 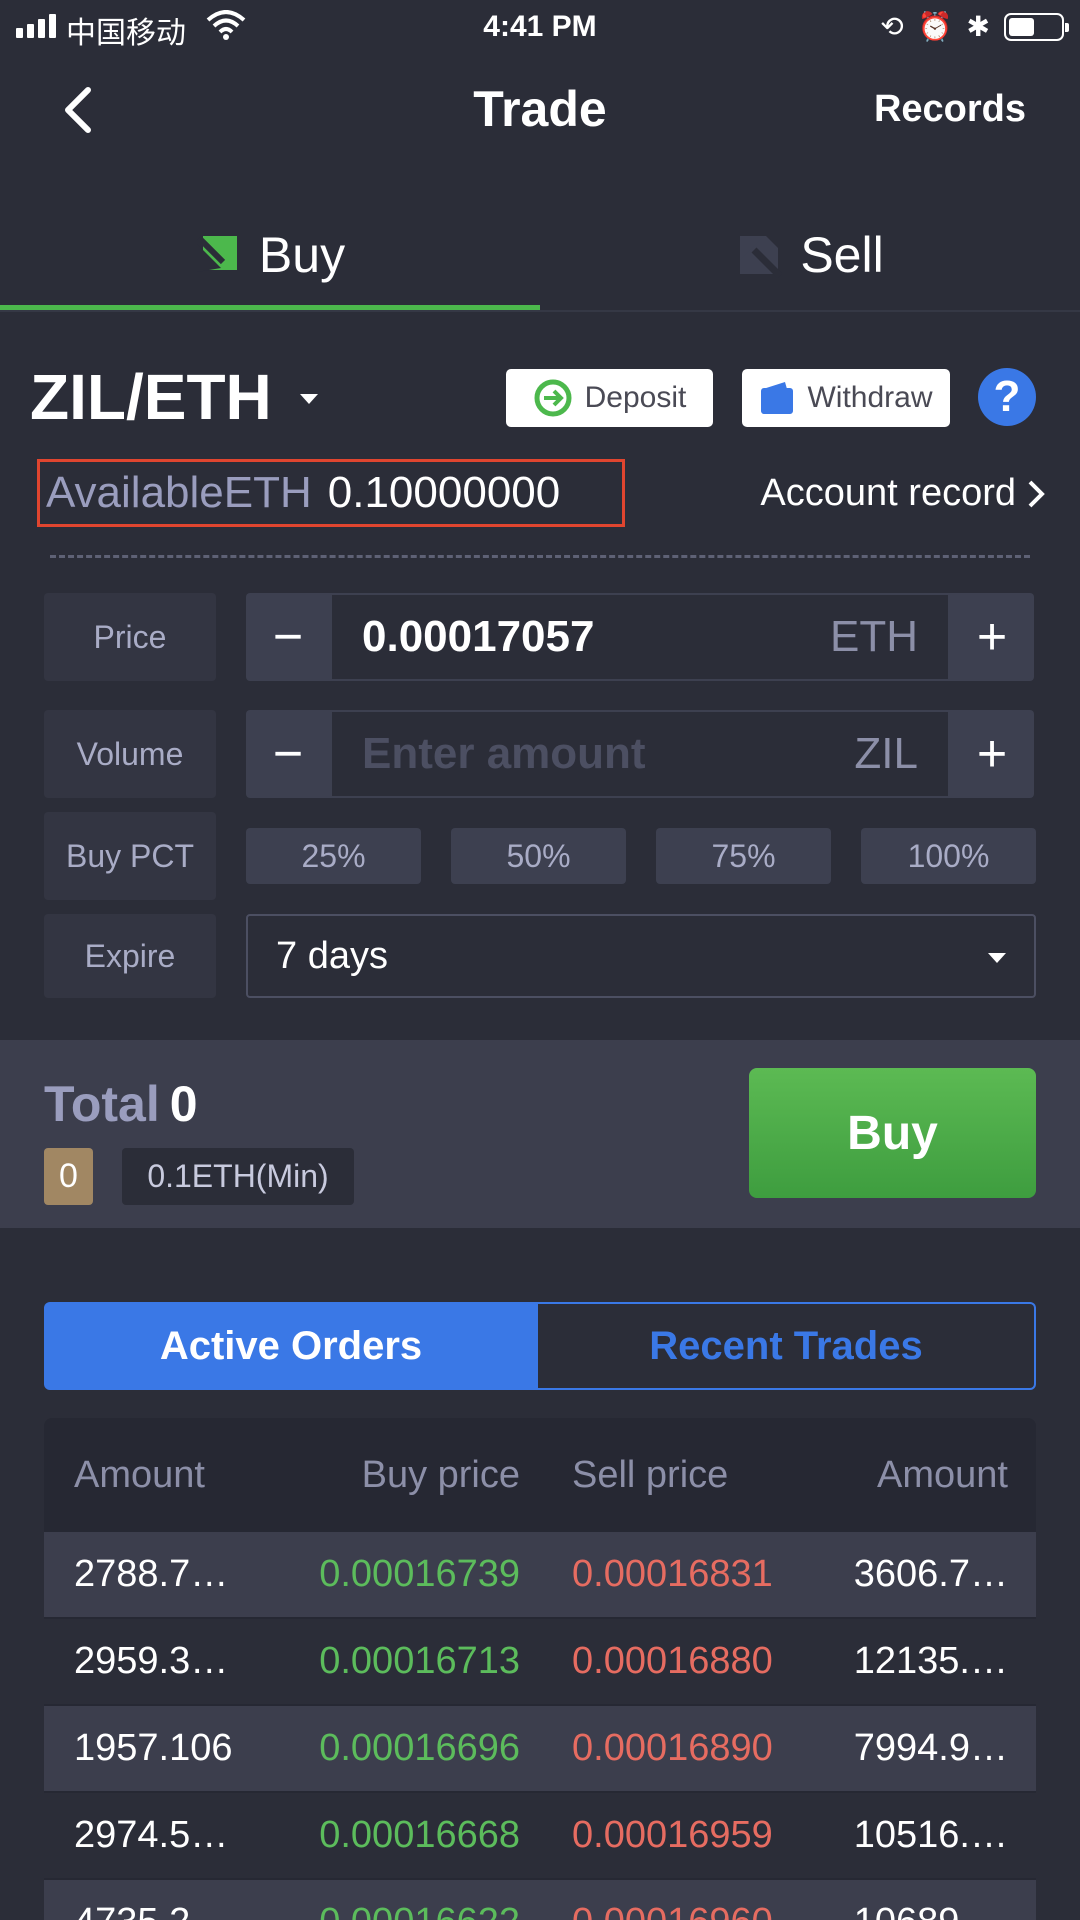 What do you see at coordinates (332, 955) in the screenshot?
I see `expire-value: 7 days` at bounding box center [332, 955].